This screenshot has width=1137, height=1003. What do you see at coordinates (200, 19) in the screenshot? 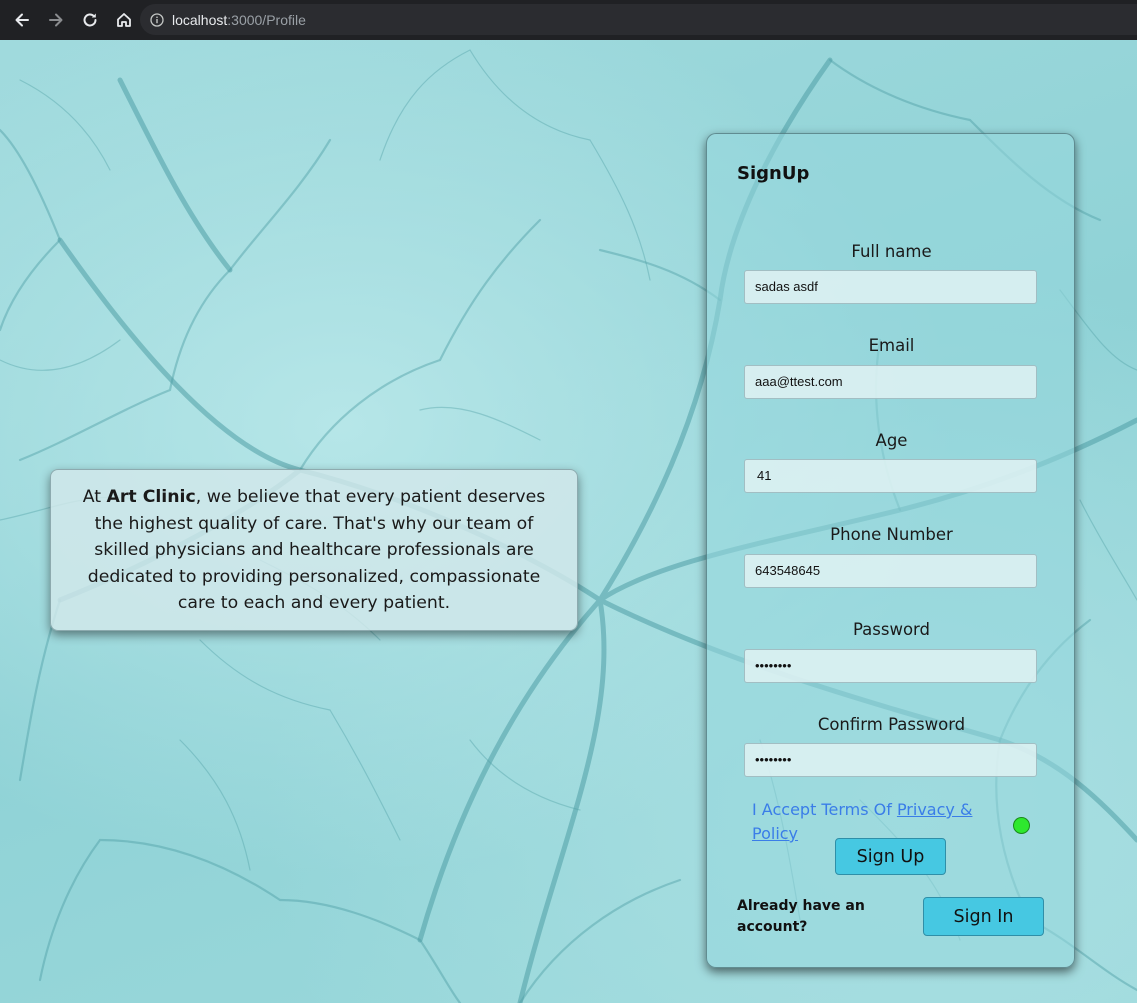
I see `url-host: localhost` at bounding box center [200, 19].